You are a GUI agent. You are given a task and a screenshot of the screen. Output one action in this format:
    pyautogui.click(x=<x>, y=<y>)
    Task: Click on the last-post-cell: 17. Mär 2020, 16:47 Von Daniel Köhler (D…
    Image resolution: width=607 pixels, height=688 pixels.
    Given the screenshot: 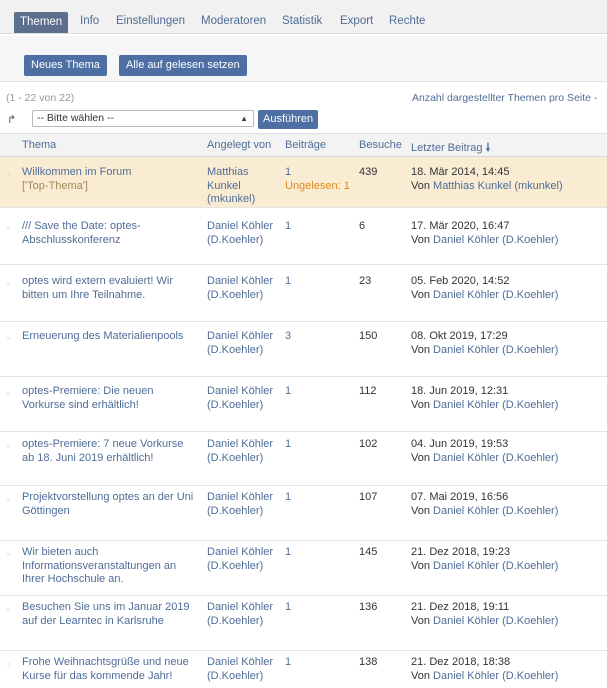 What is the action you would take?
    pyautogui.click(x=509, y=233)
    